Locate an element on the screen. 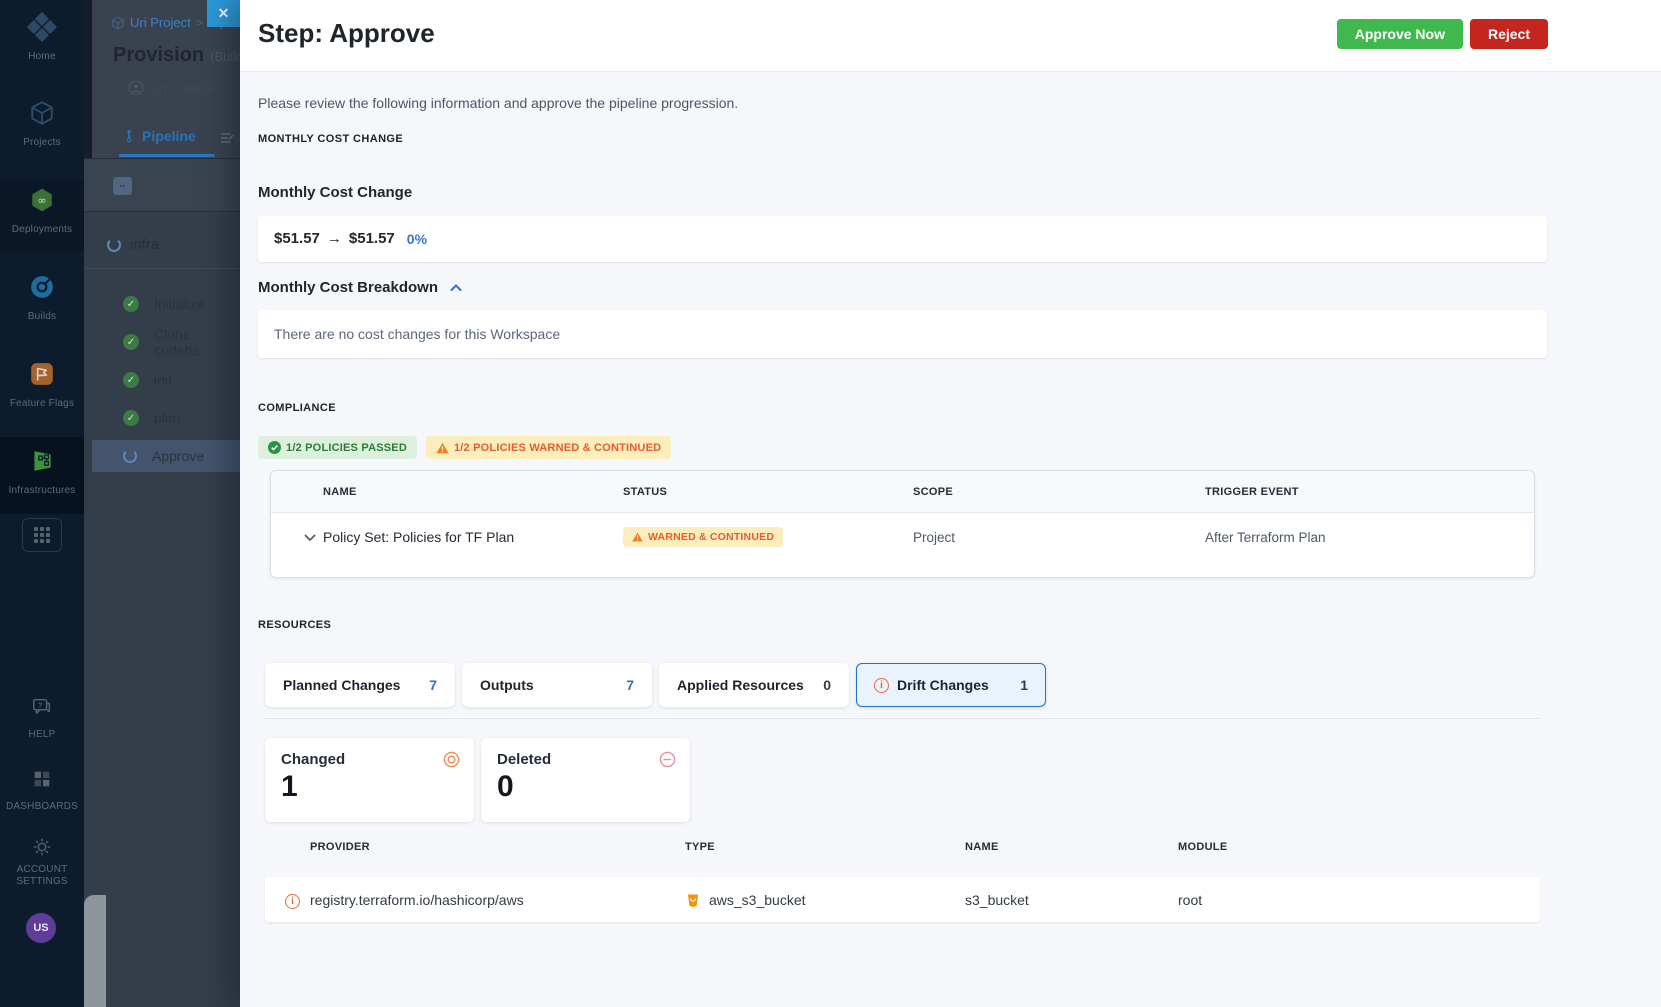 The width and height of the screenshot is (1661, 1007). stage-row-infra: infra is located at coordinates (133, 244).